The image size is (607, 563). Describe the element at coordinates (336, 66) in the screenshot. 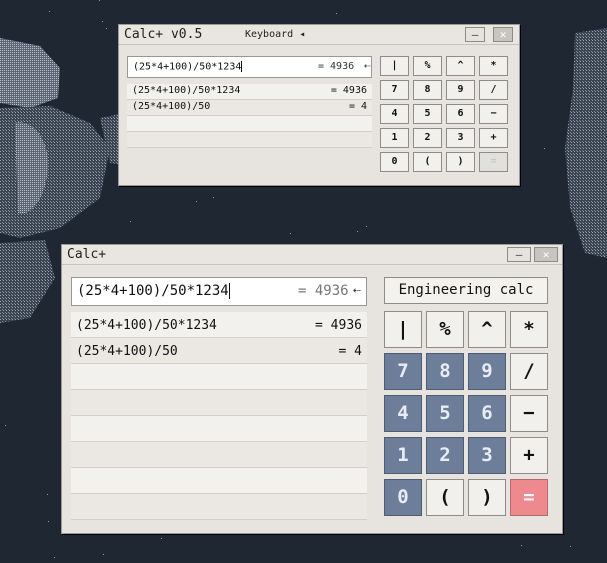

I see `small-result-preview: = 4936` at that location.